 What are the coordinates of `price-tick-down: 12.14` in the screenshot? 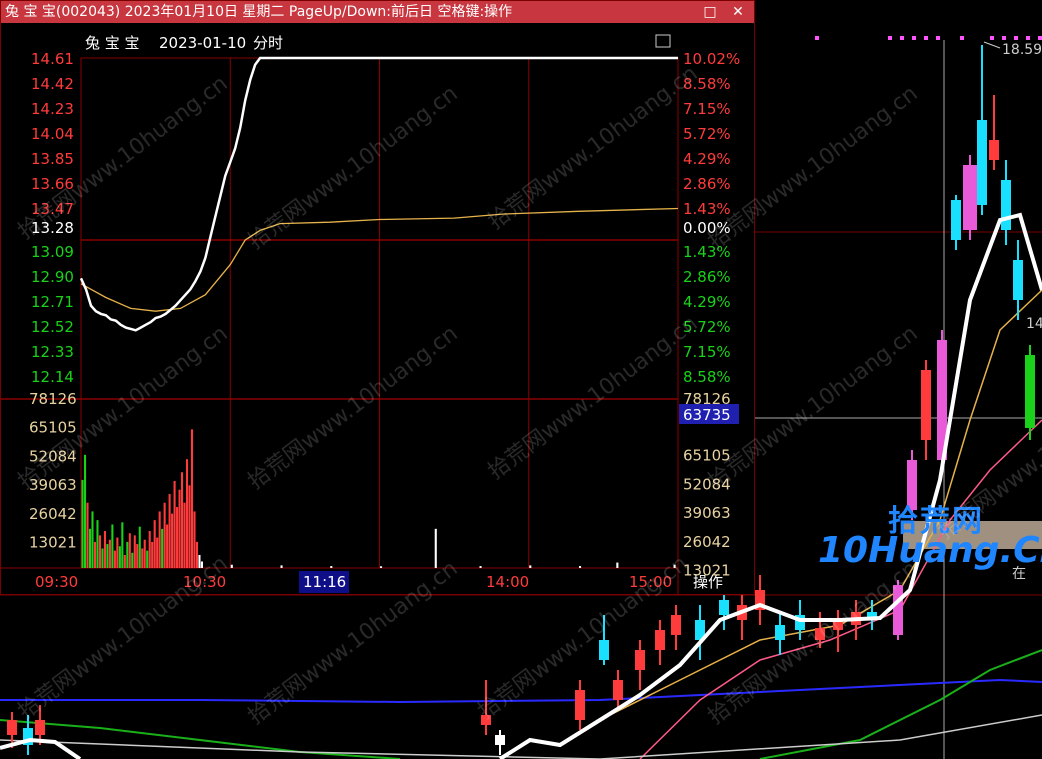 It's located at (52, 377).